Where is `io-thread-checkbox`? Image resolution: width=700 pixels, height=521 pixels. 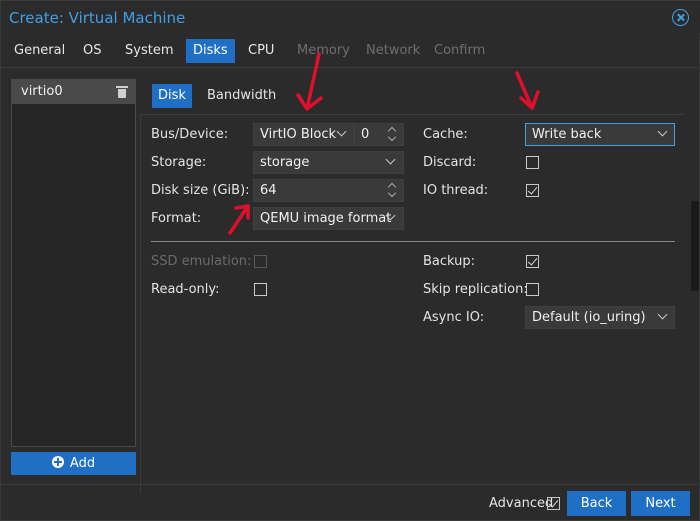 io-thread-checkbox is located at coordinates (532, 190).